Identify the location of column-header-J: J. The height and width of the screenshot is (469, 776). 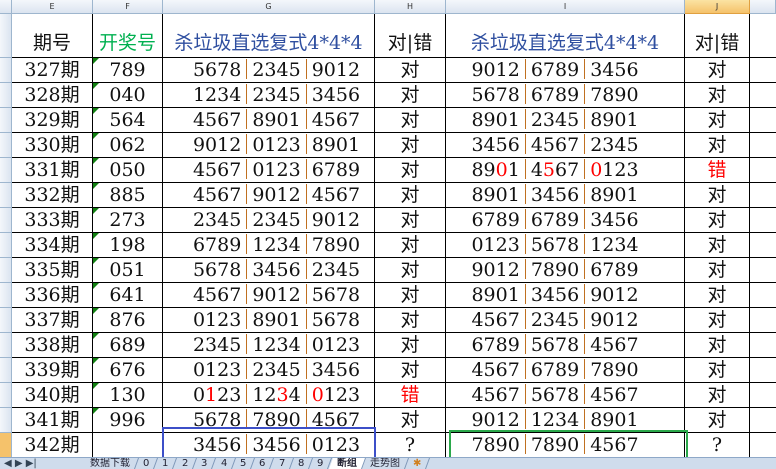
(717, 7).